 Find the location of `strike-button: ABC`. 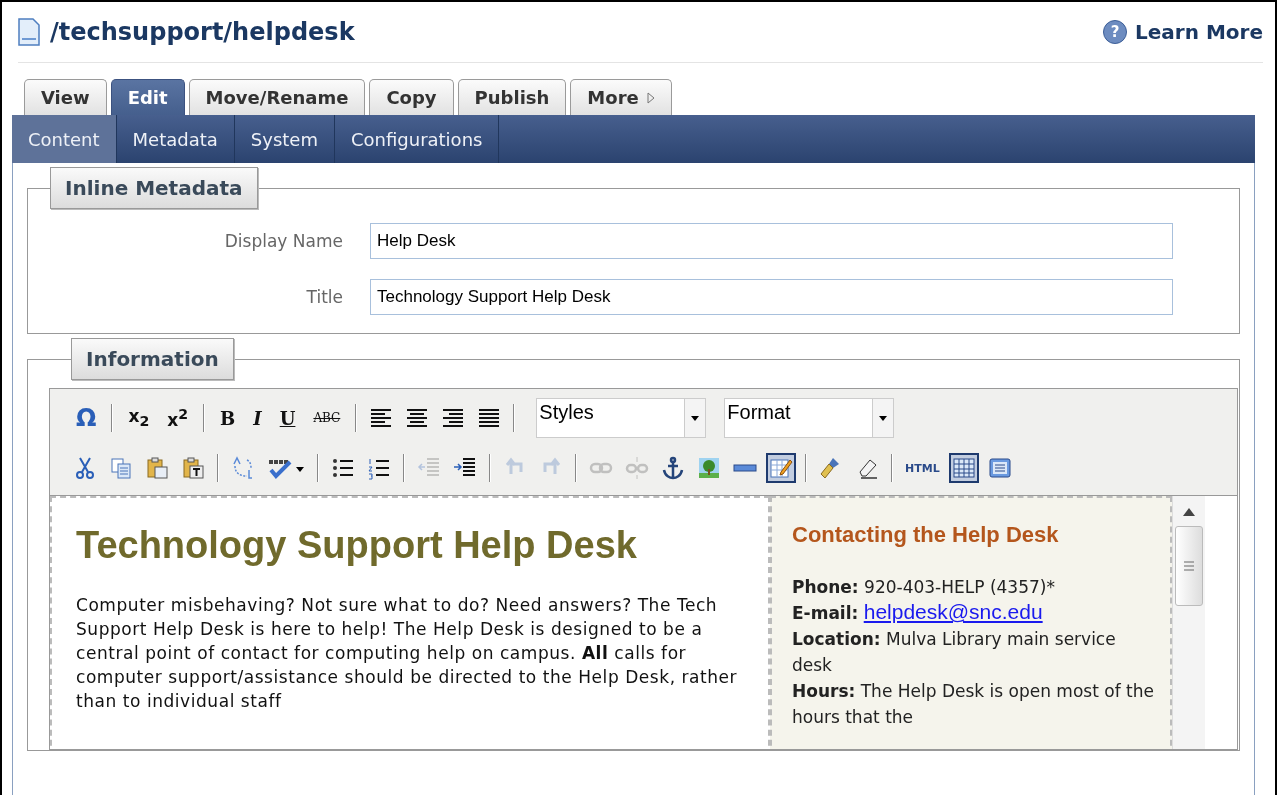

strike-button: ABC is located at coordinates (327, 418).